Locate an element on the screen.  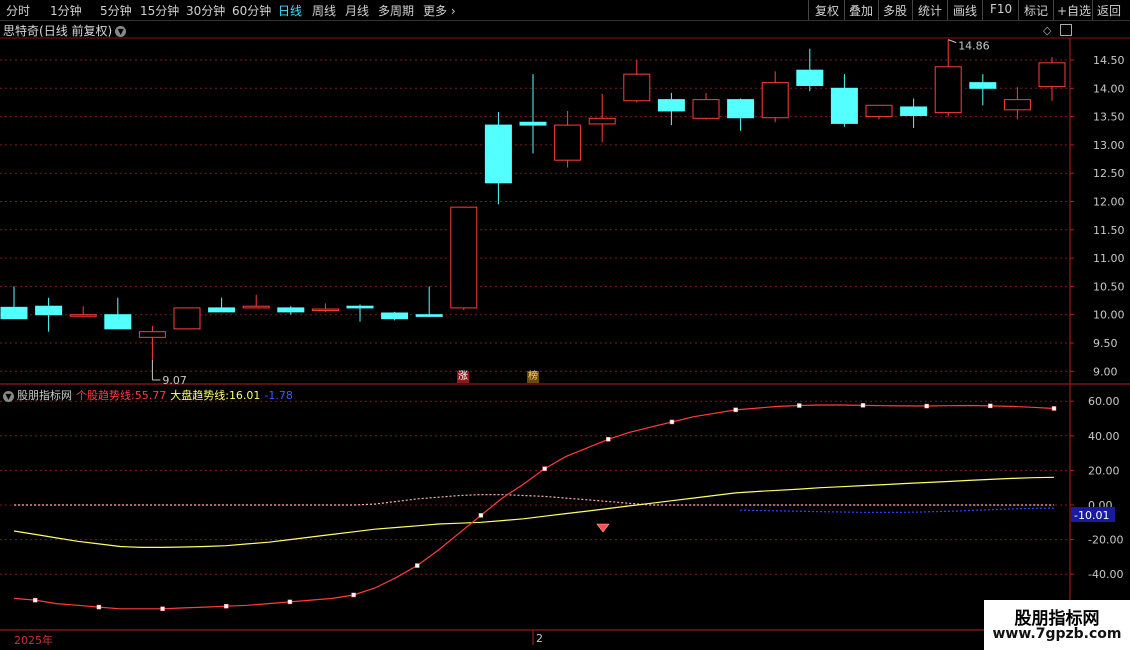
time-axis-year: 2025年 is located at coordinates (33, 640).